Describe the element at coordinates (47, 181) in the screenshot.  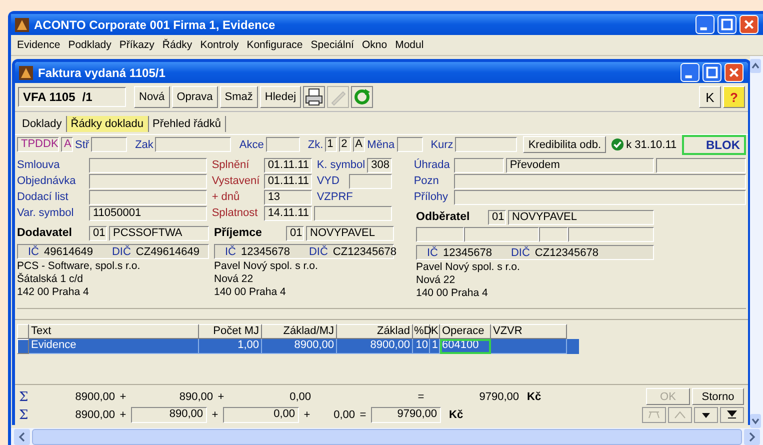
I see `field-label: Objednávka` at that location.